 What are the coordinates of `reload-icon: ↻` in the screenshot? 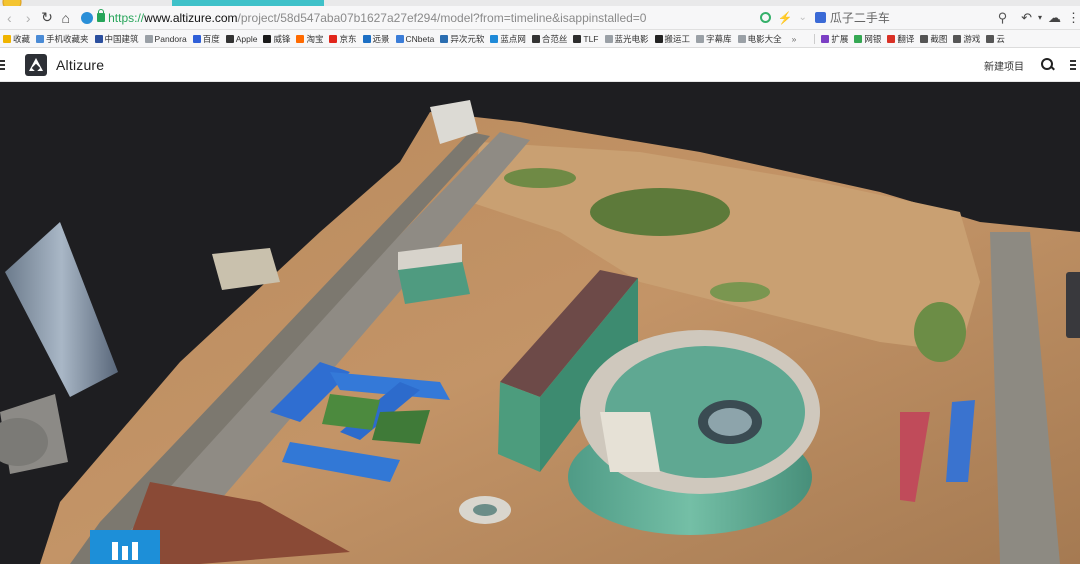 It's located at (47, 17).